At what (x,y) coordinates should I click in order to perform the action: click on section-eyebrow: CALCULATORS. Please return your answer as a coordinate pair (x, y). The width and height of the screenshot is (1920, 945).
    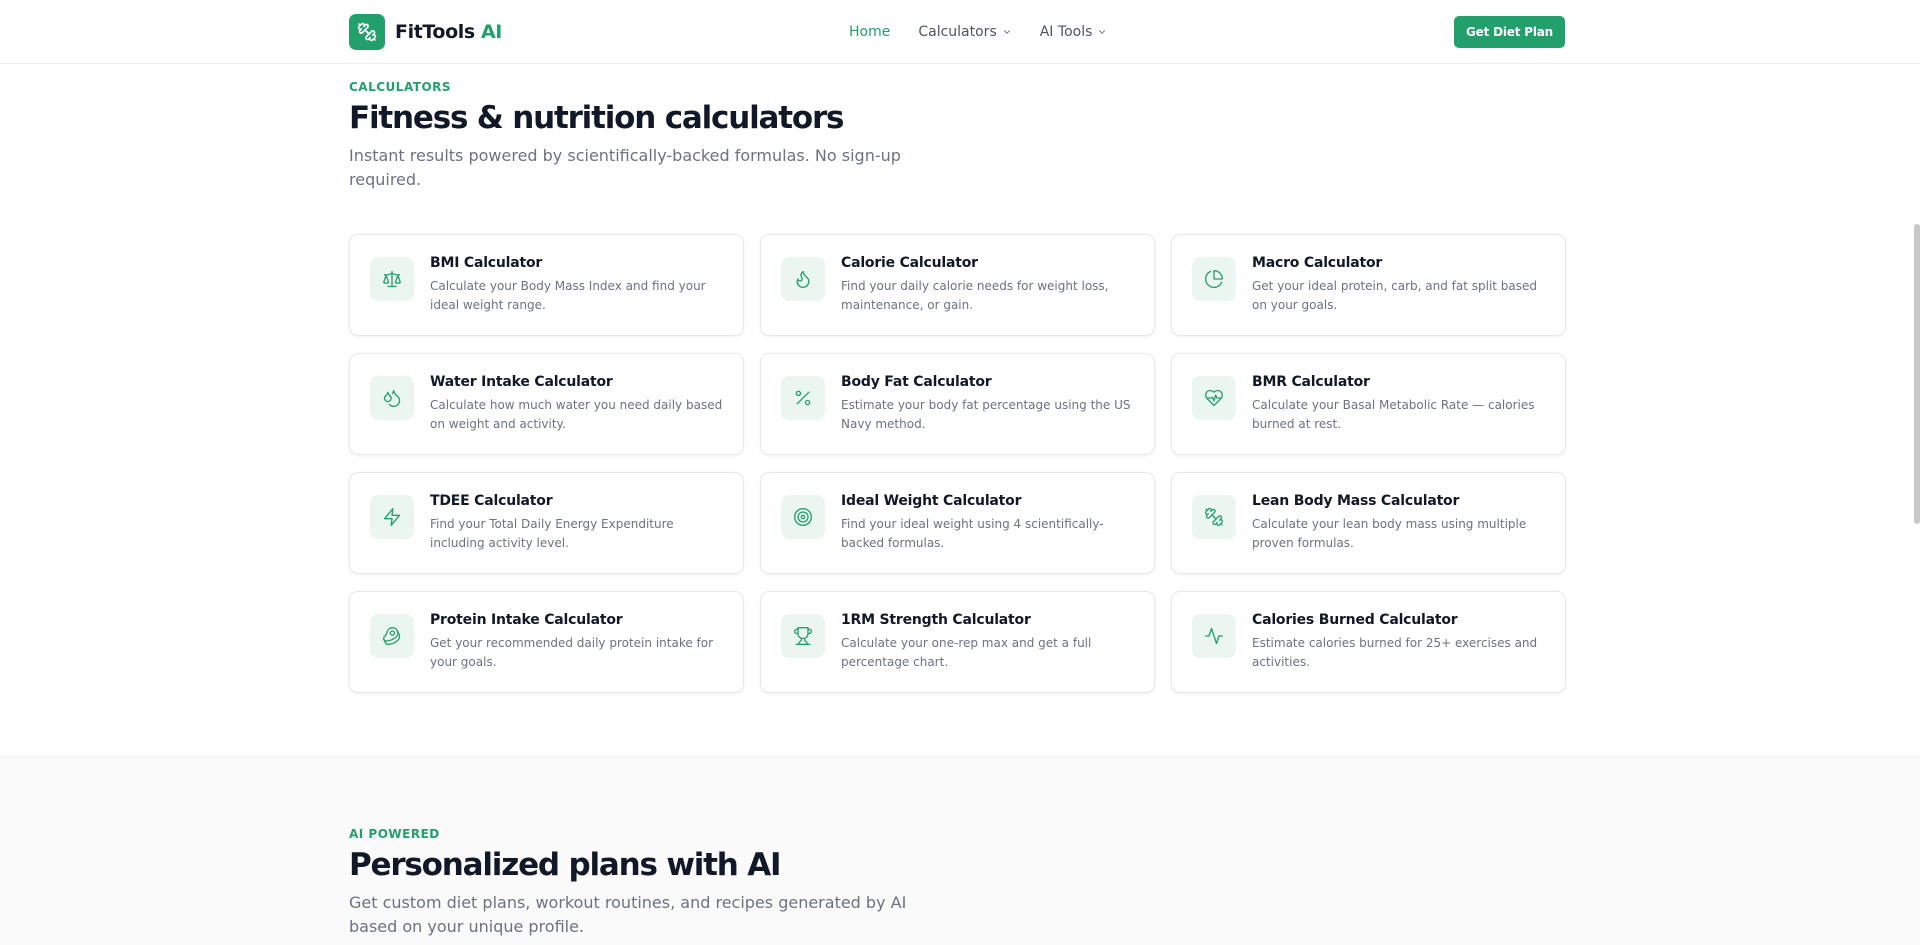
    Looking at the image, I should click on (400, 87).